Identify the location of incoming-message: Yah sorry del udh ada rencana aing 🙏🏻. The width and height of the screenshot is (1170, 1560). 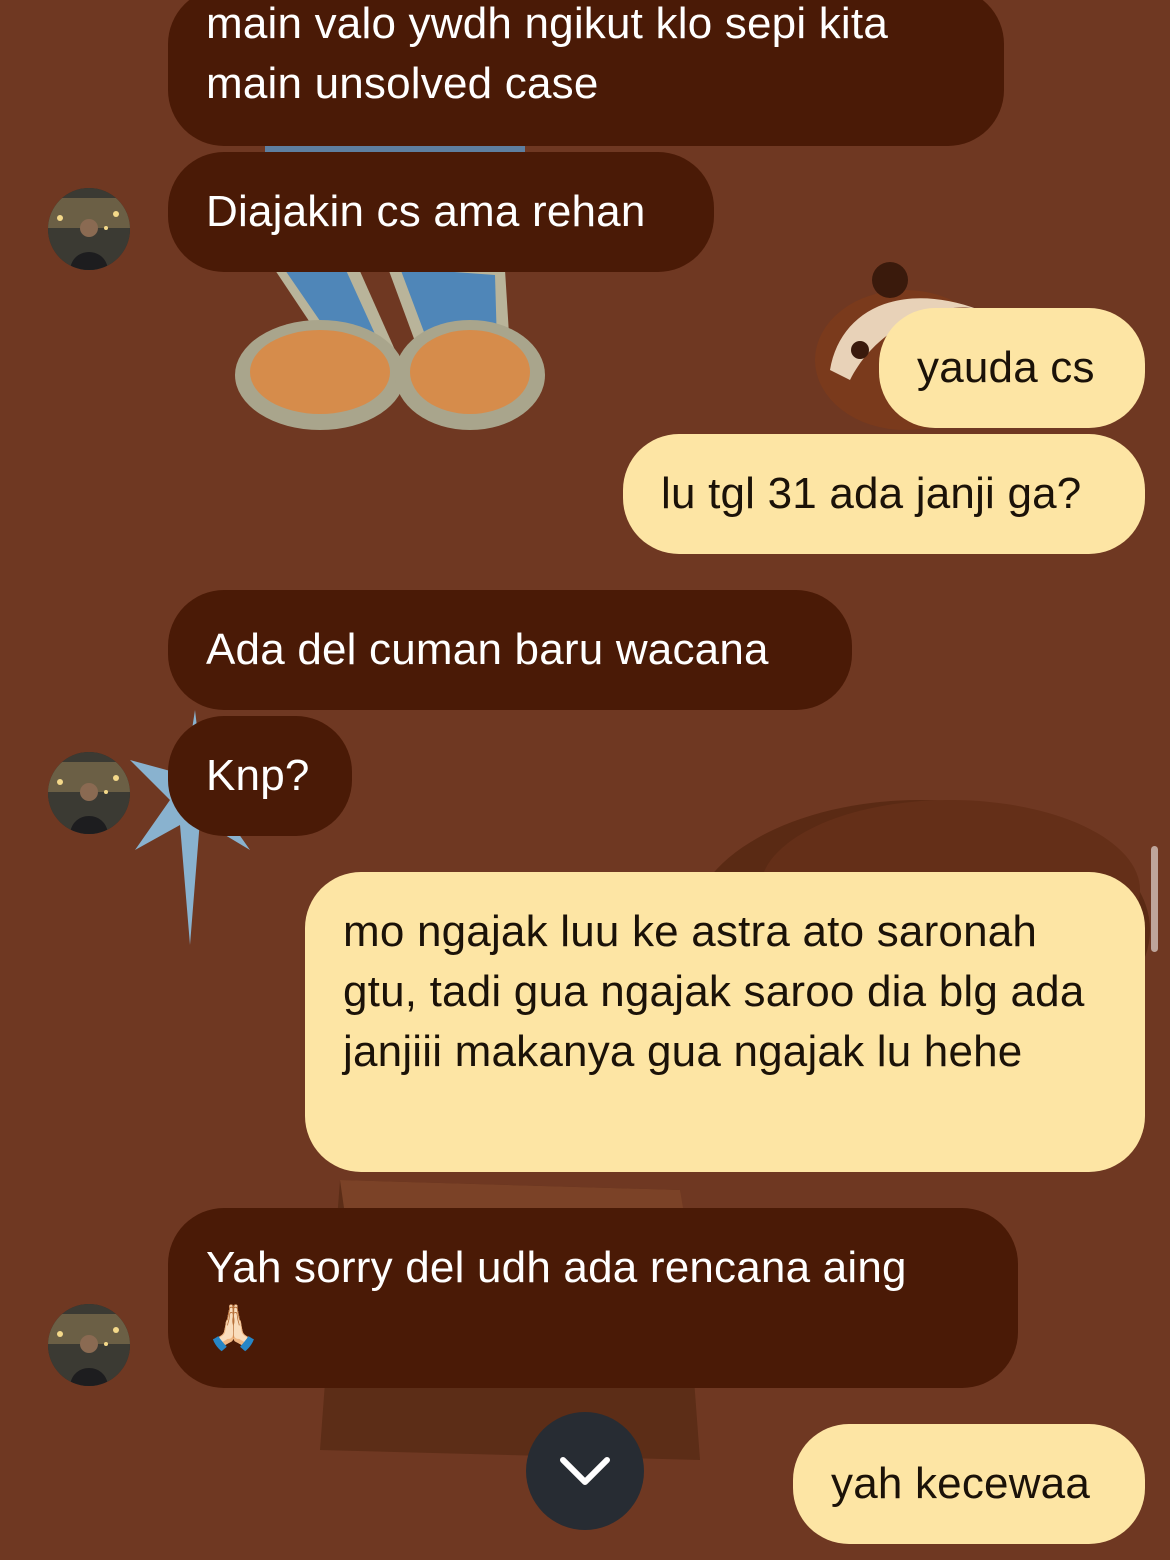
(593, 1298).